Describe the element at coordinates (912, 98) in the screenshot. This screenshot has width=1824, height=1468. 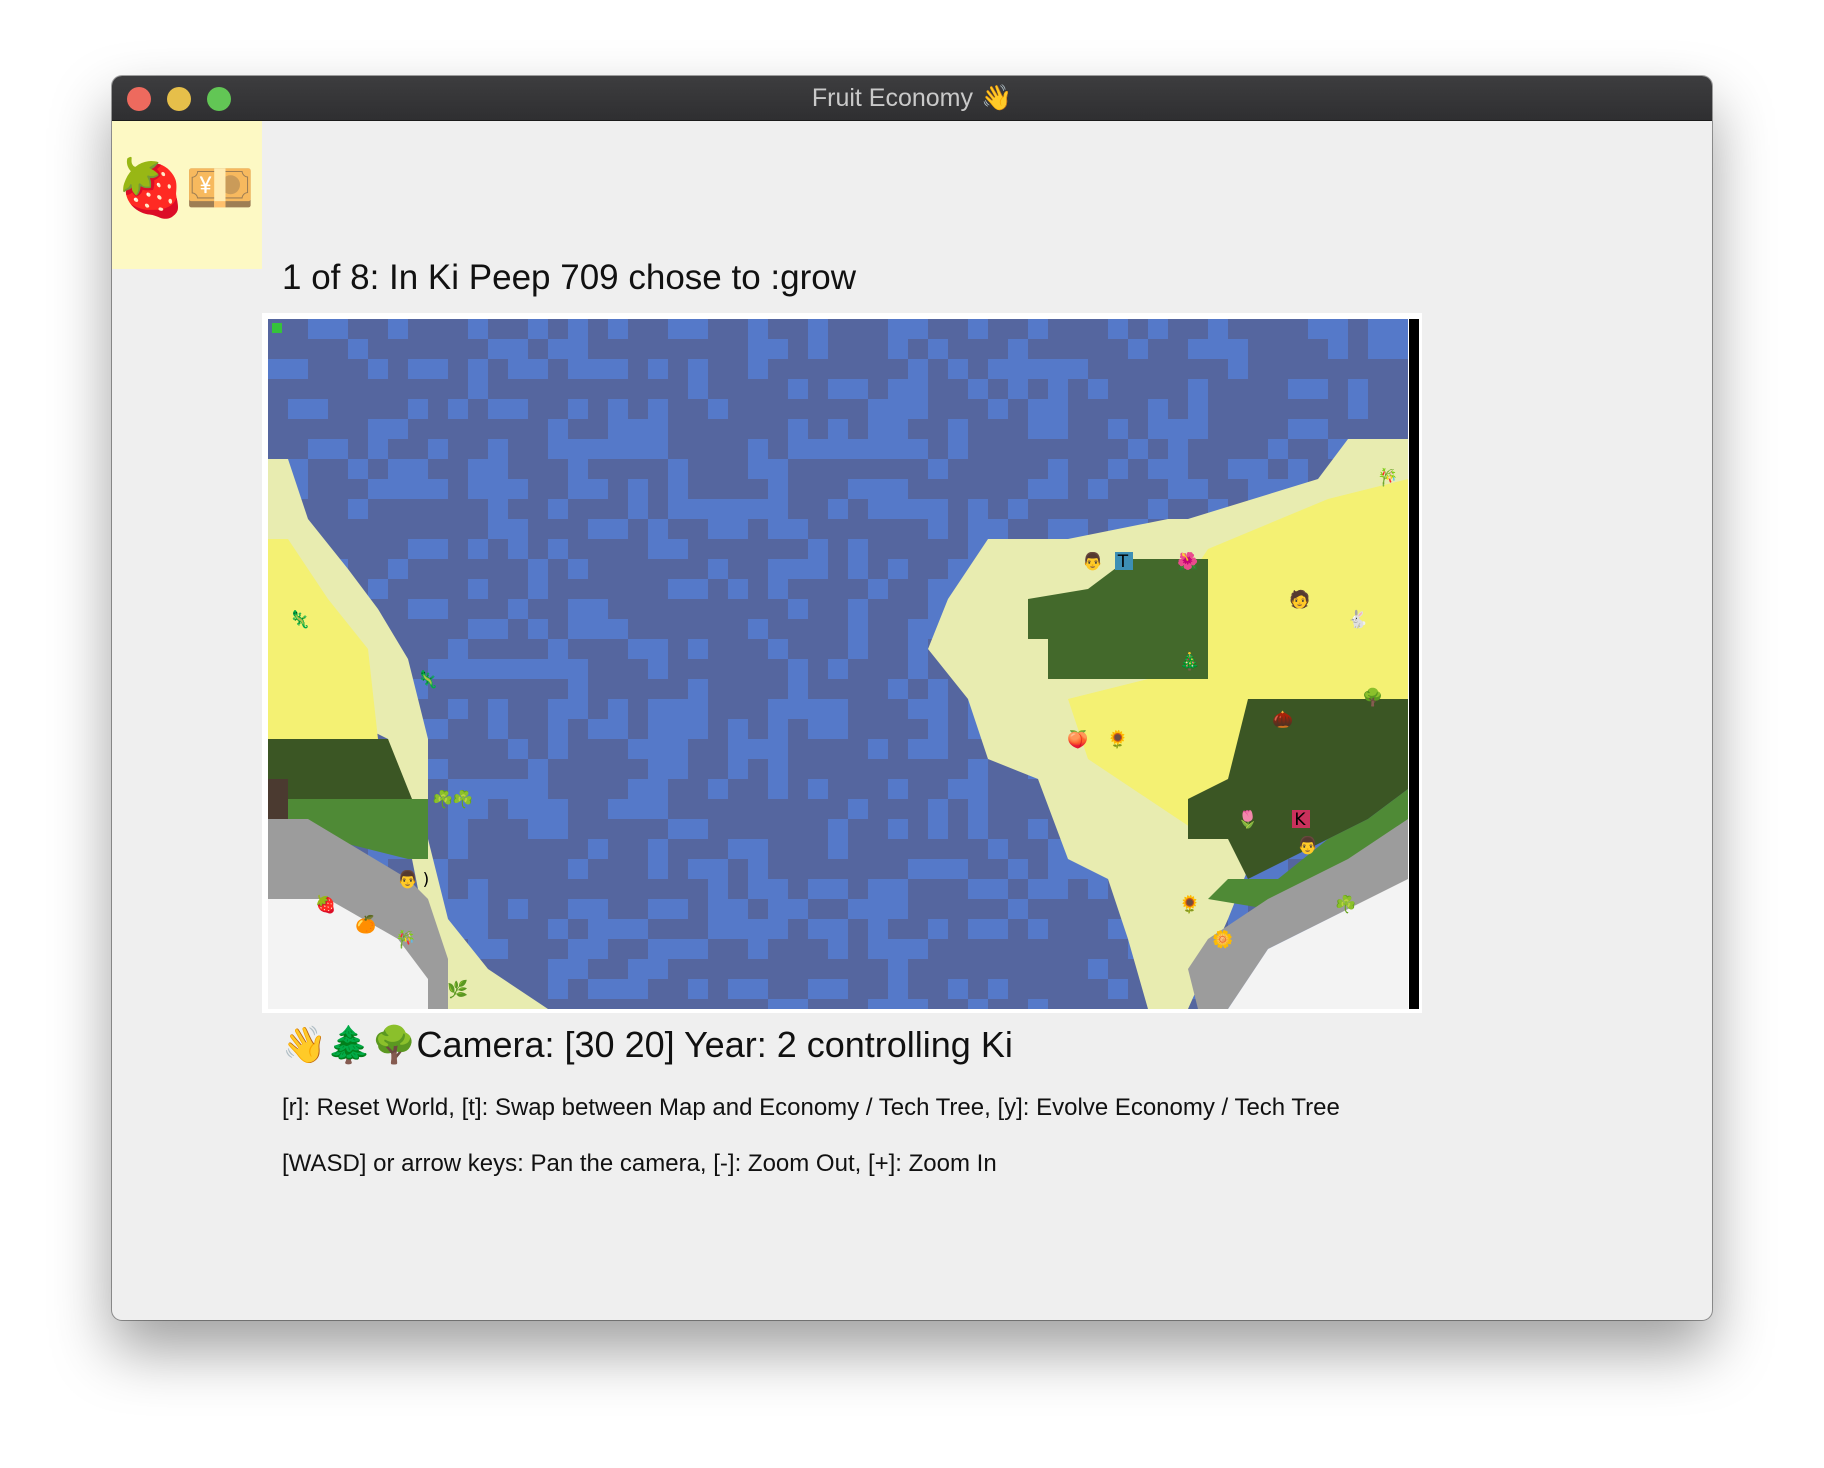
I see `window-title: Fruit Economy 👋` at that location.